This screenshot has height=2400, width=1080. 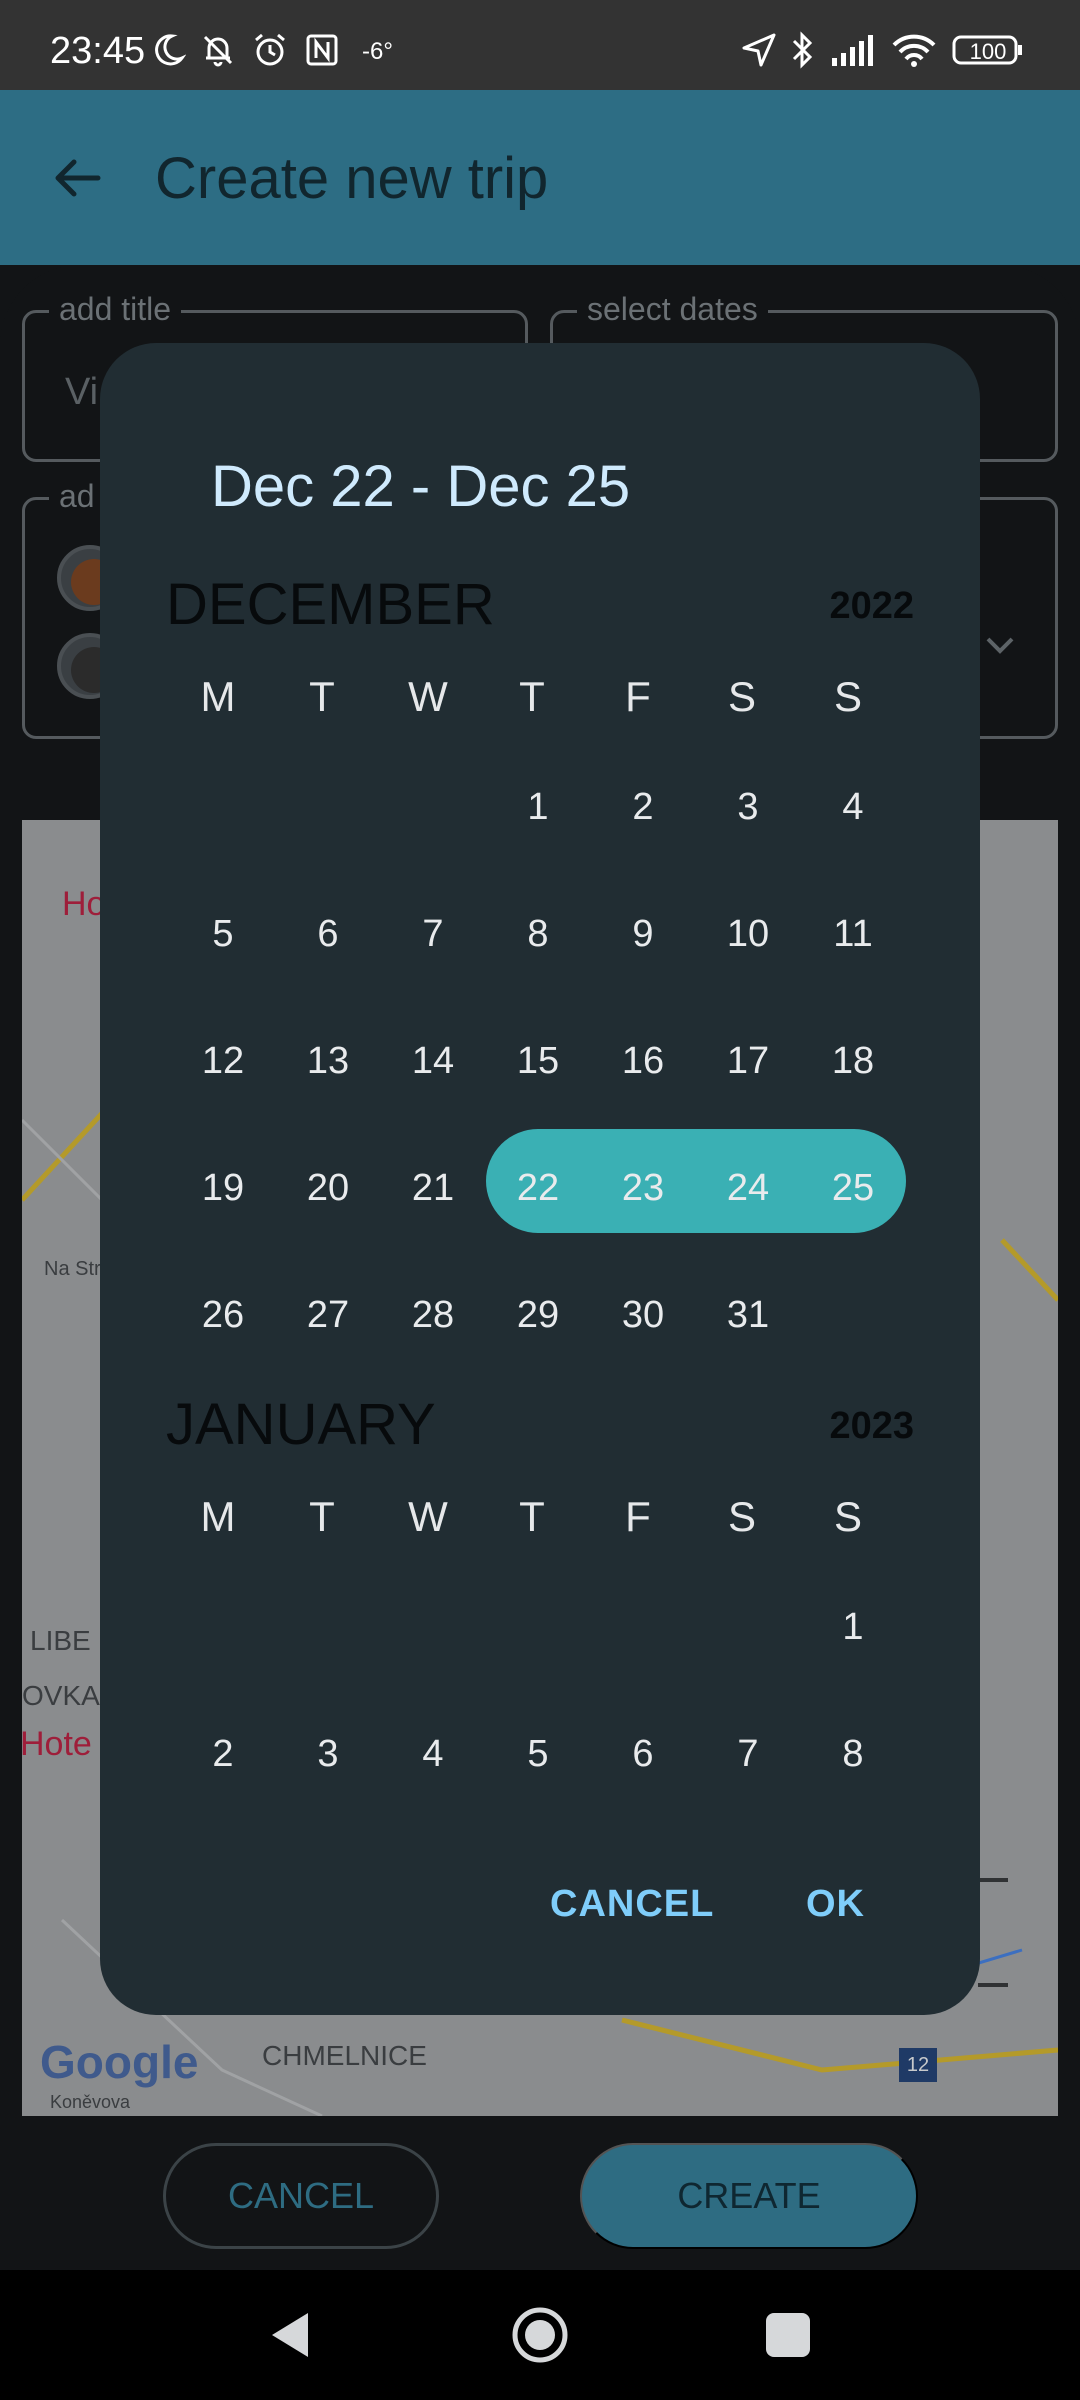 What do you see at coordinates (223, 1188) in the screenshot?
I see `calendar-day: 19` at bounding box center [223, 1188].